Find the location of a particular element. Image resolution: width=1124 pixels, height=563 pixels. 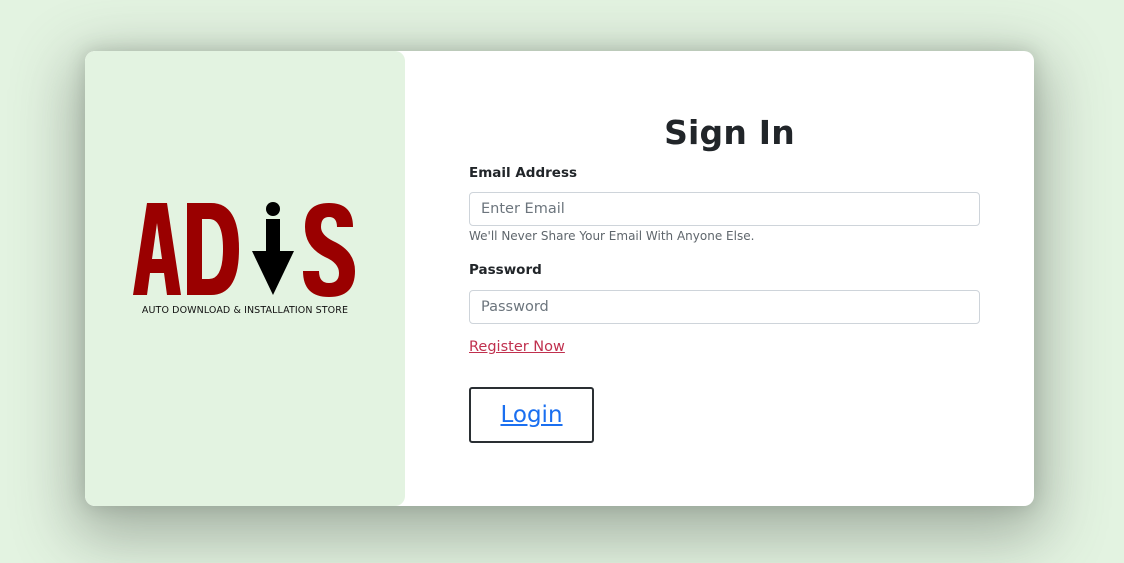

adis-logo-mark is located at coordinates (244, 249).